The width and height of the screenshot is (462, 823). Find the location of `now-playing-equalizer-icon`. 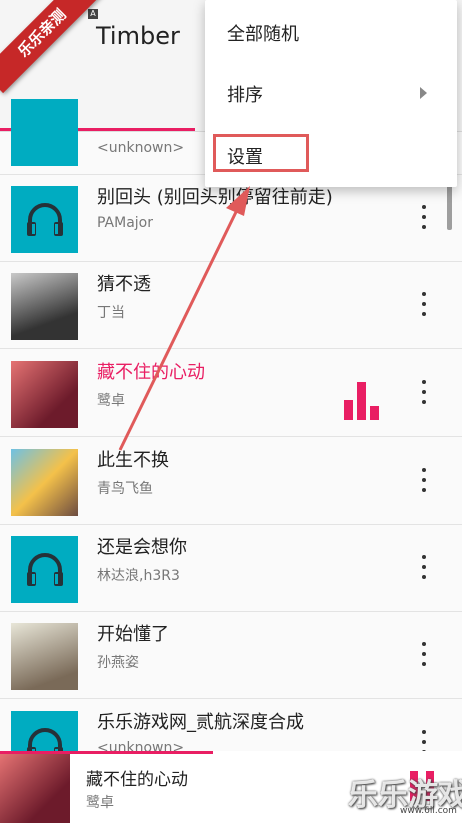

now-playing-equalizer-icon is located at coordinates (362, 400).